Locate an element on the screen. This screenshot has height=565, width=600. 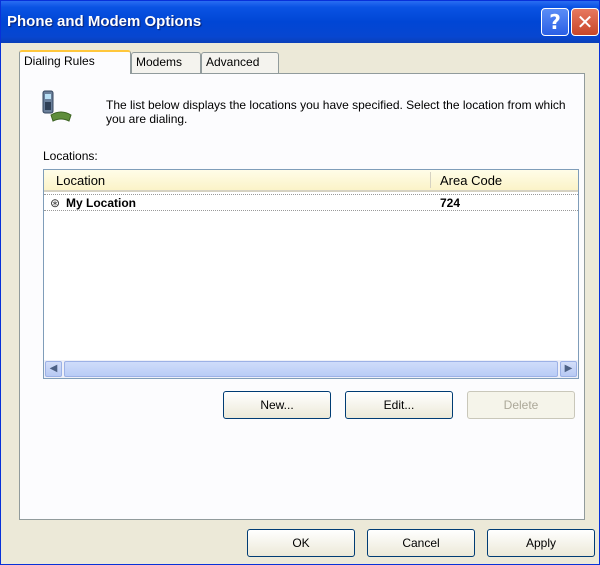
list-header: Location Area Code is located at coordinates (311, 181).